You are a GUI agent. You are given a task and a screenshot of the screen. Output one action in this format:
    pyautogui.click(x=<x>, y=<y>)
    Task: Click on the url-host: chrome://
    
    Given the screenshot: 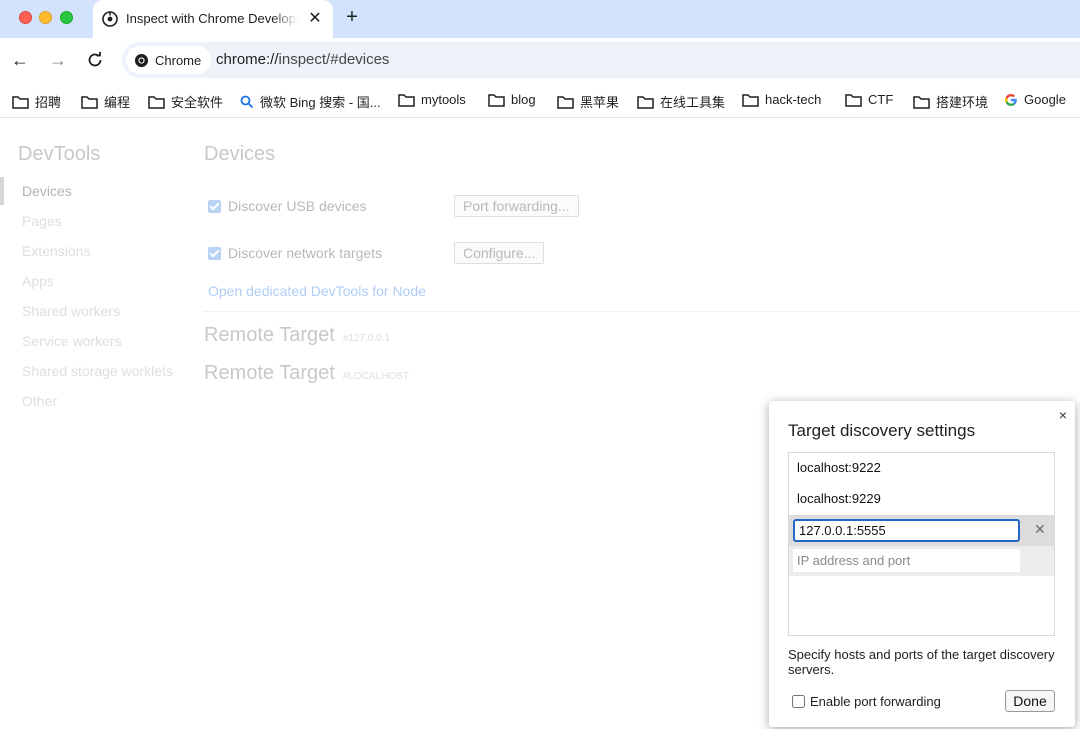 What is the action you would take?
    pyautogui.click(x=247, y=59)
    